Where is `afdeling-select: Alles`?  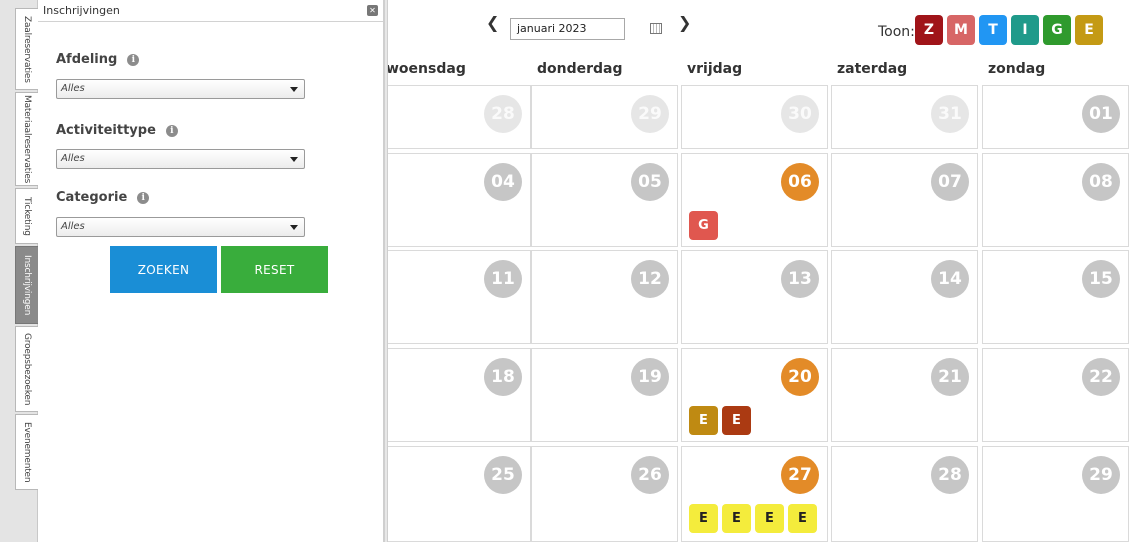
afdeling-select: Alles is located at coordinates (180, 89).